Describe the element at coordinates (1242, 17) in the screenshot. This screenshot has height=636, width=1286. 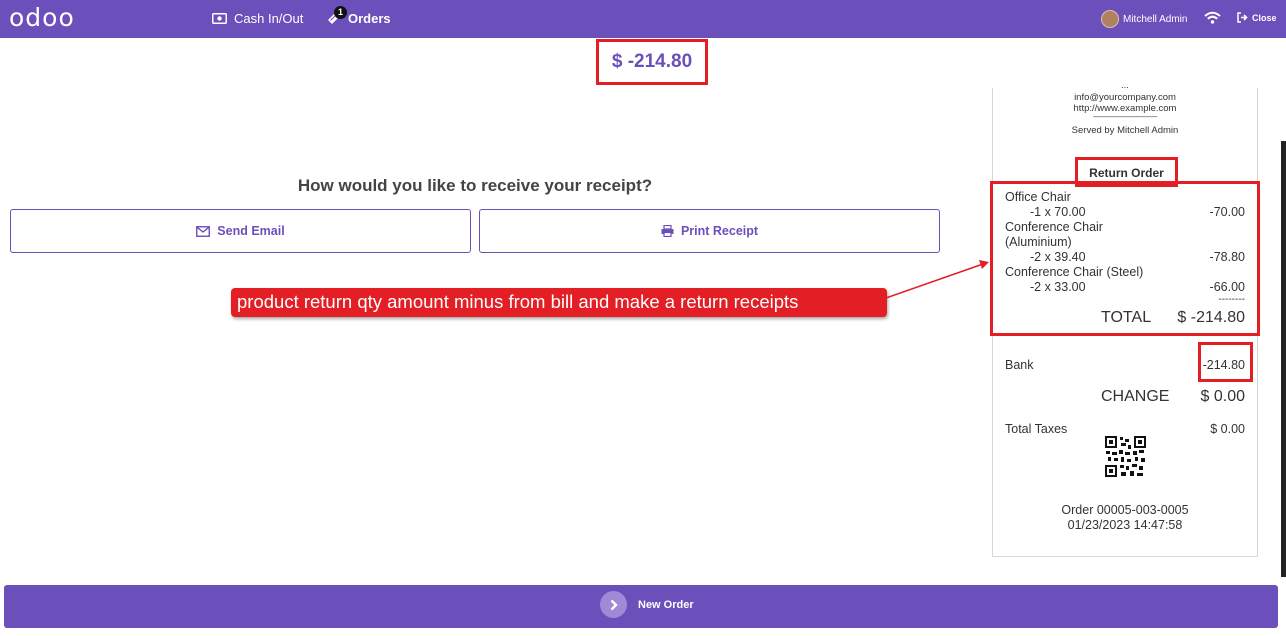
I see `sign-out-icon` at that location.